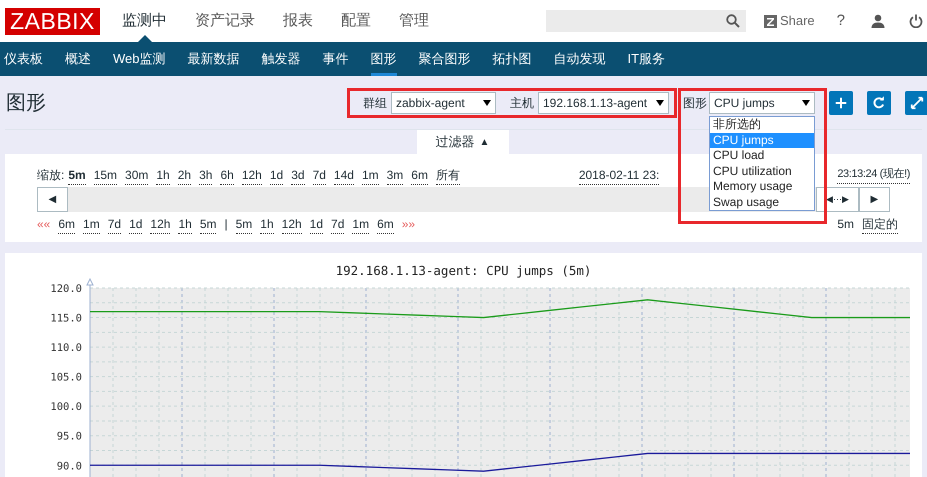 This screenshot has width=927, height=477. I want to click on zoom-link: 5m, so click(77, 175).